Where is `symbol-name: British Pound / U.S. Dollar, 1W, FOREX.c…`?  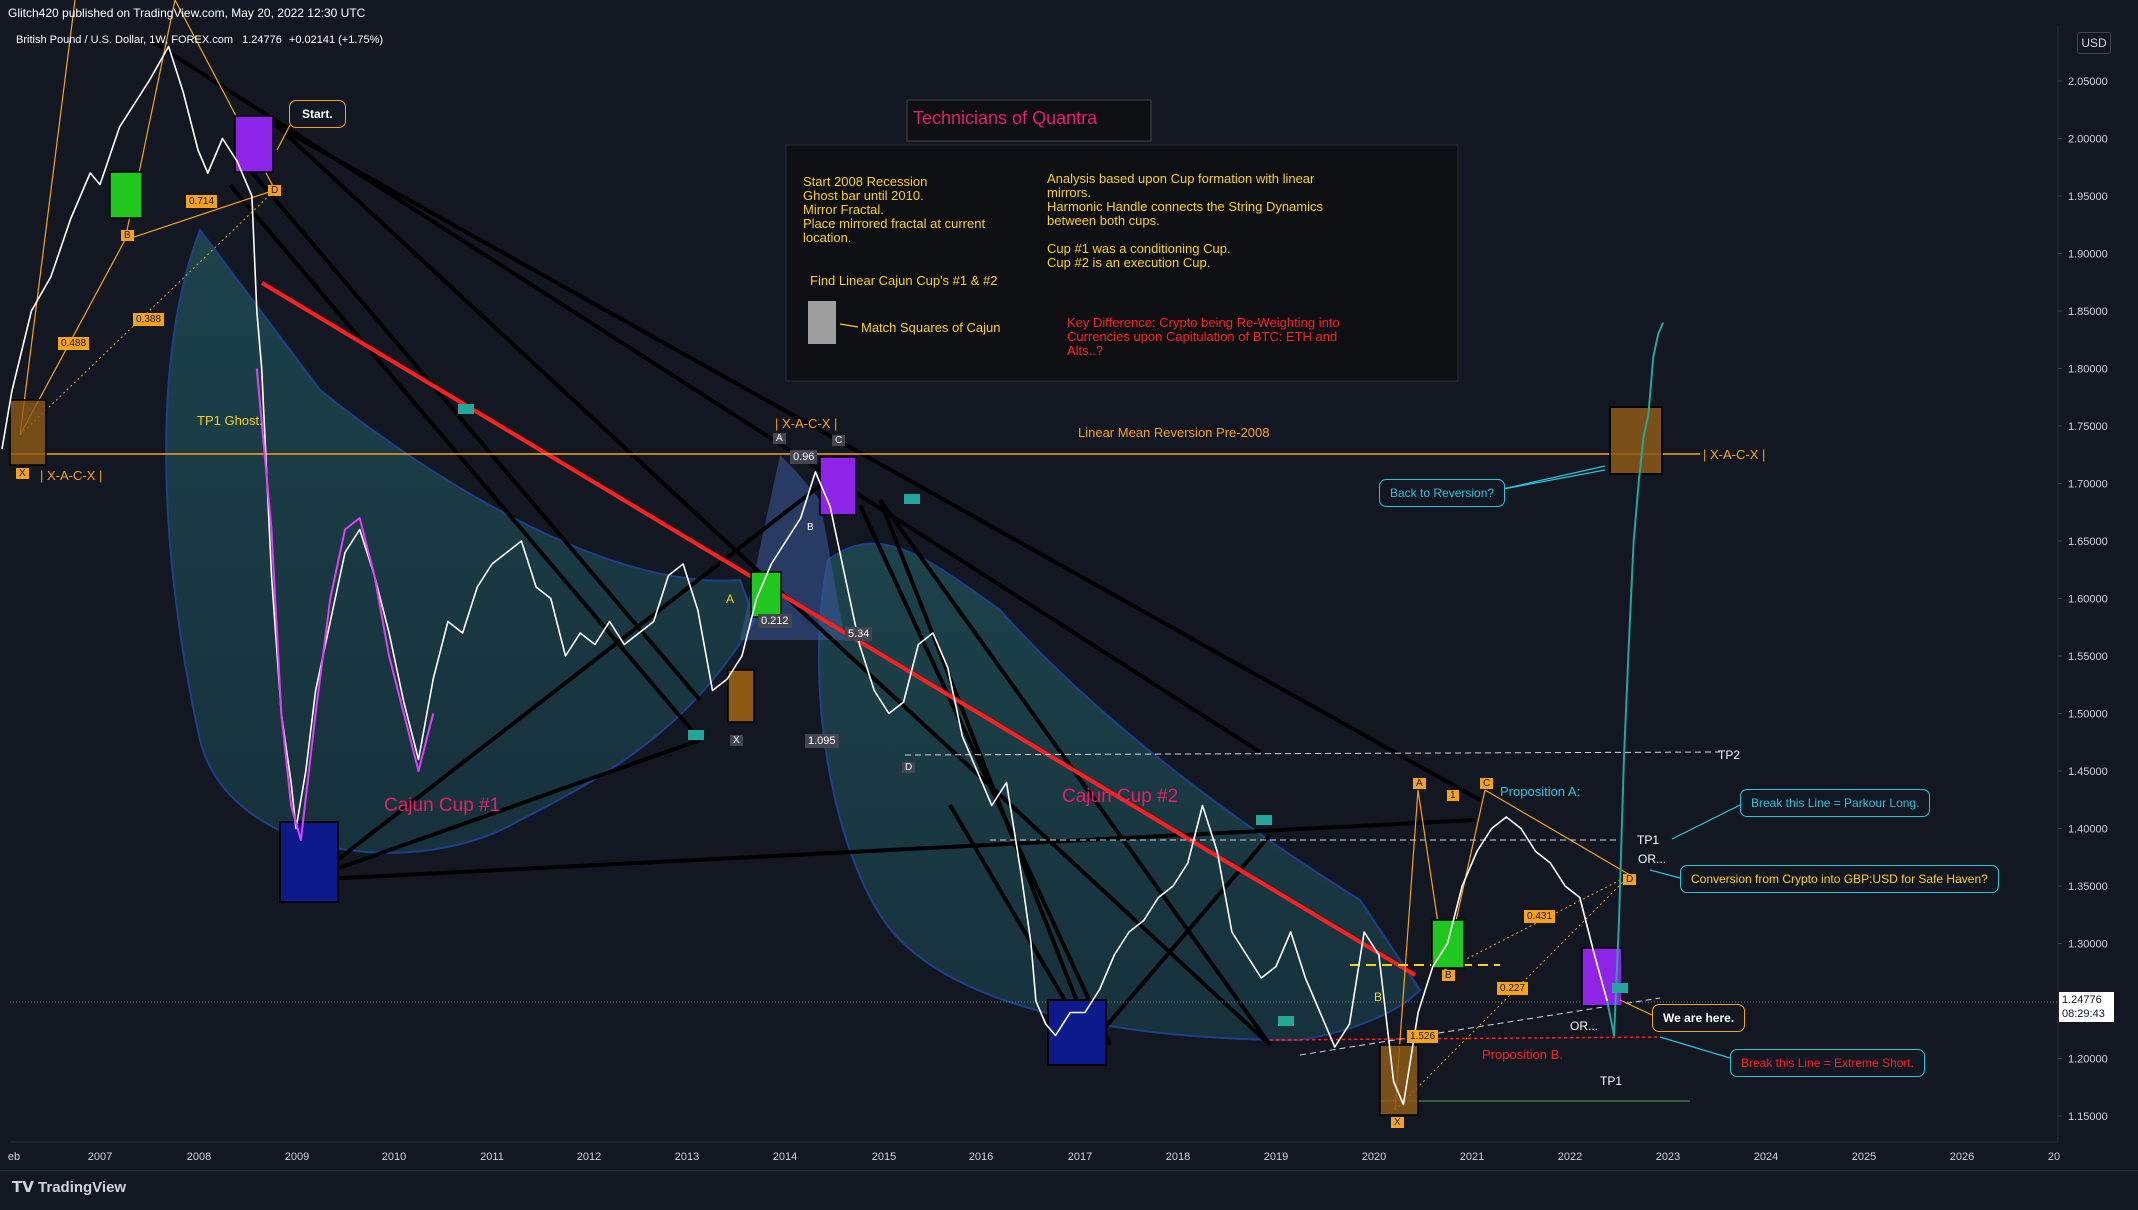 symbol-name: British Pound / U.S. Dollar, 1W, FOREX.c… is located at coordinates (125, 40).